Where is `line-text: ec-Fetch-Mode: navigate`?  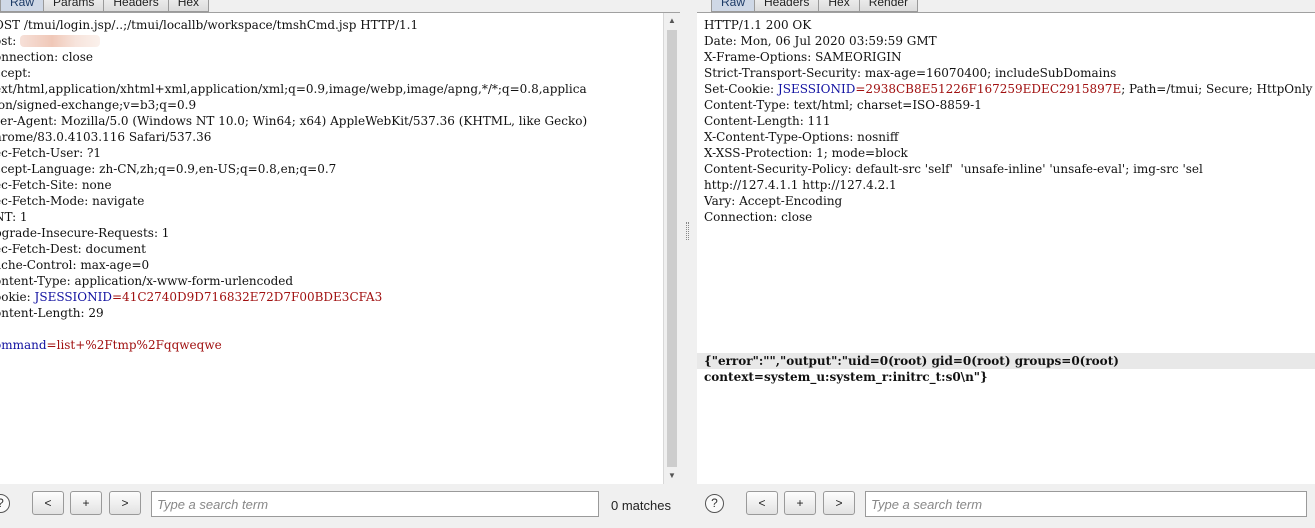
line-text: ec-Fetch-Mode: navigate is located at coordinates (72, 201).